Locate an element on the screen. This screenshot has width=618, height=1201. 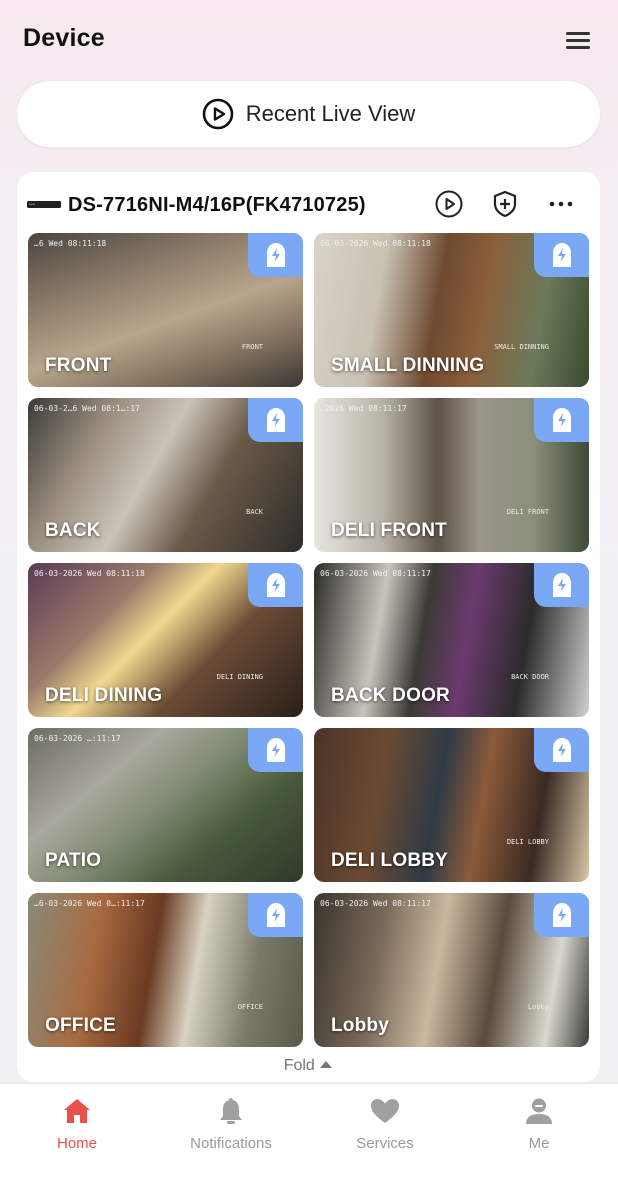
tab-me: Me is located at coordinates (539, 1124).